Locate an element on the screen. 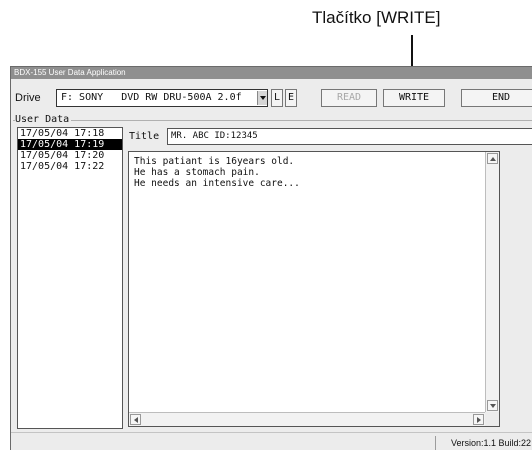 The height and width of the screenshot is (452, 532). write-button: WRITE is located at coordinates (414, 98).